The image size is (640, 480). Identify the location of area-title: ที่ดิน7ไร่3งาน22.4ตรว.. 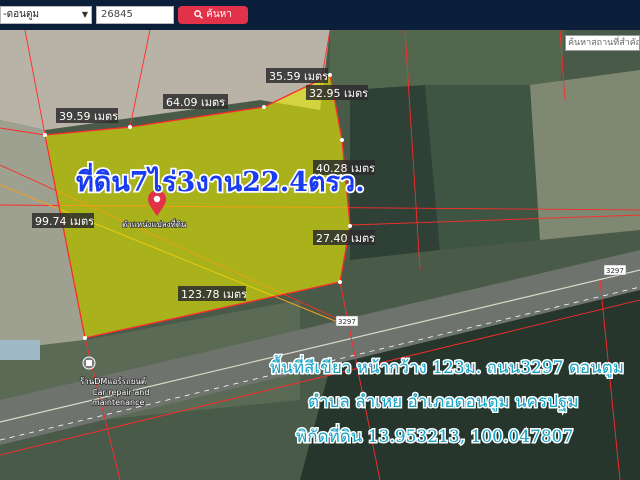
(220, 180).